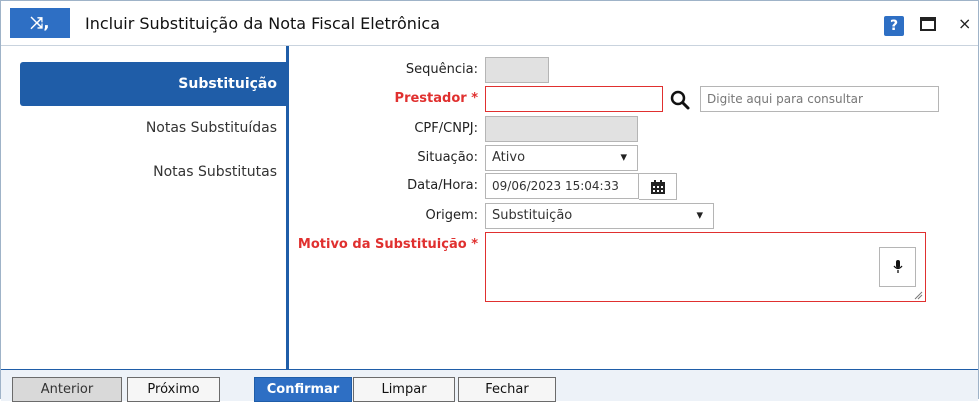 The image size is (979, 402). Describe the element at coordinates (404, 389) in the screenshot. I see `limpar-button: Limpar` at that location.